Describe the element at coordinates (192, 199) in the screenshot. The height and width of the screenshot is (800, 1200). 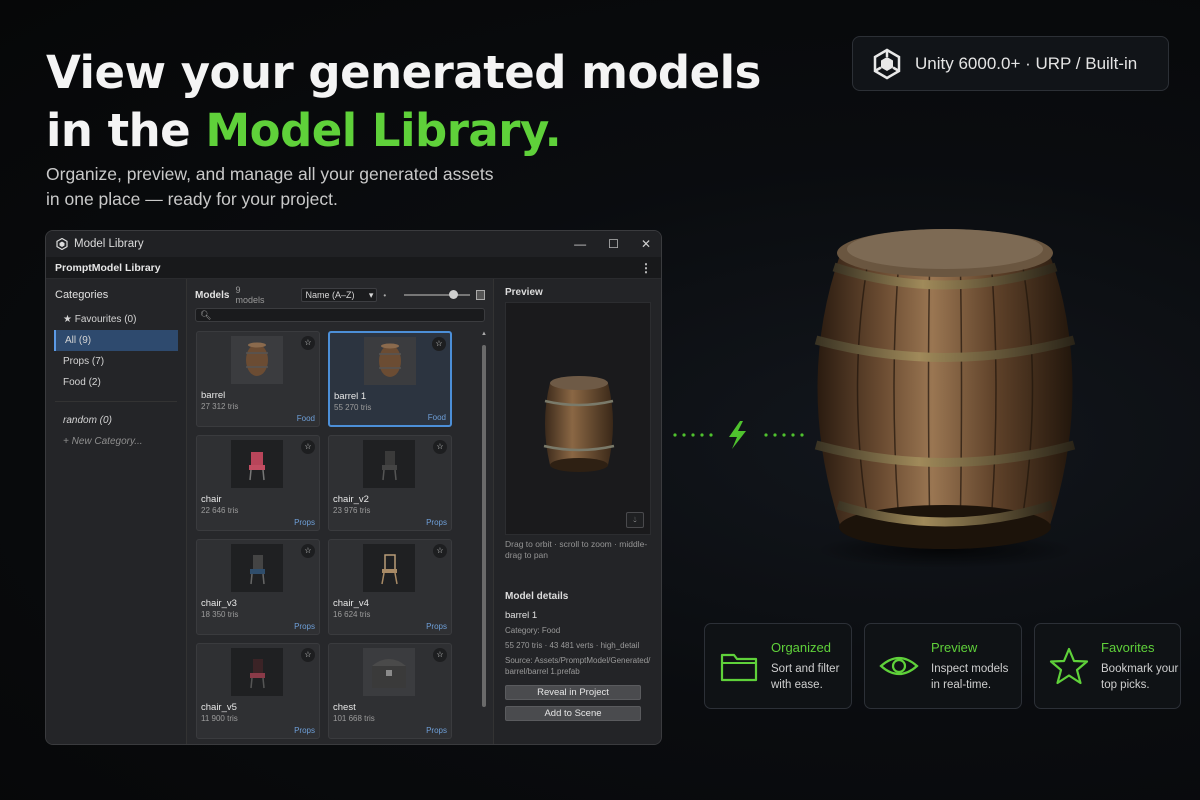
I see `hero-subtitle-line2: in one place — ready for your project.` at that location.